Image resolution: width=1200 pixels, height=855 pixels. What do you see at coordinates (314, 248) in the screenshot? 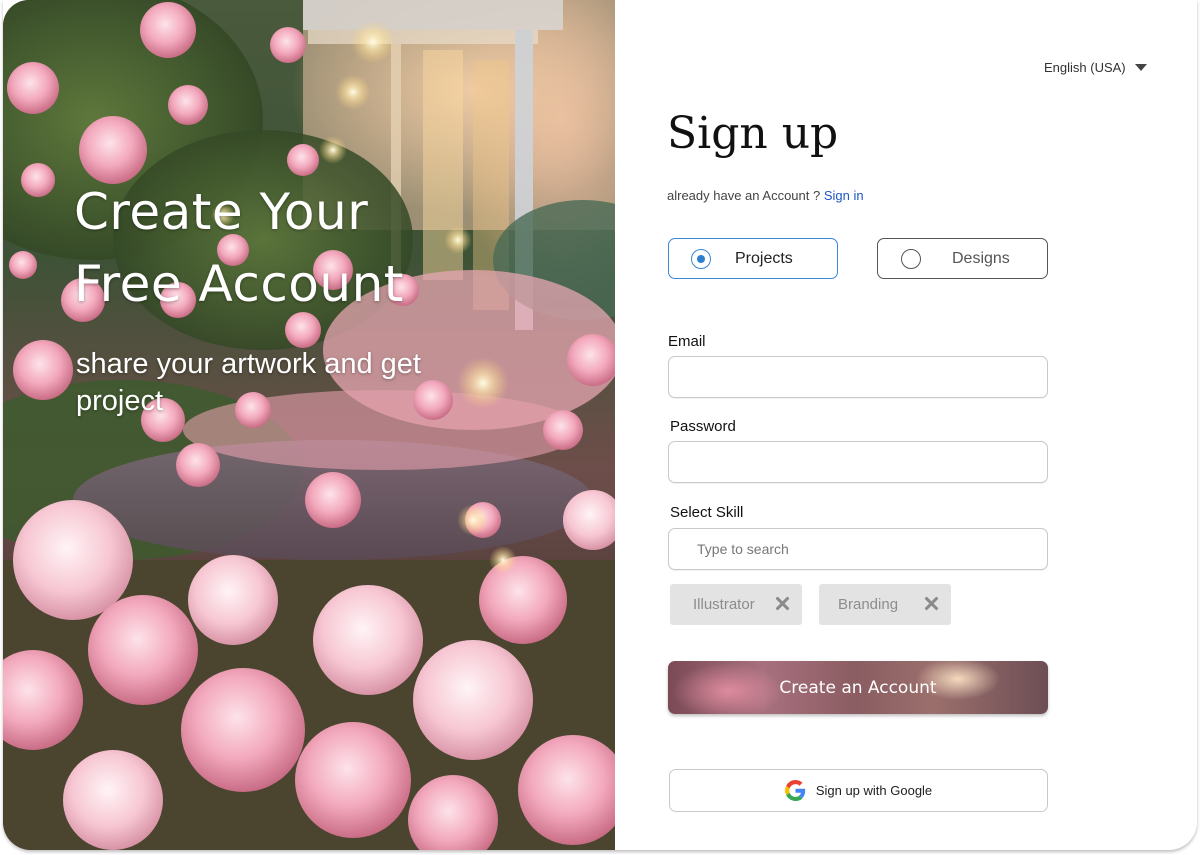
I see `hero-title: Create Your Free Account` at bounding box center [314, 248].